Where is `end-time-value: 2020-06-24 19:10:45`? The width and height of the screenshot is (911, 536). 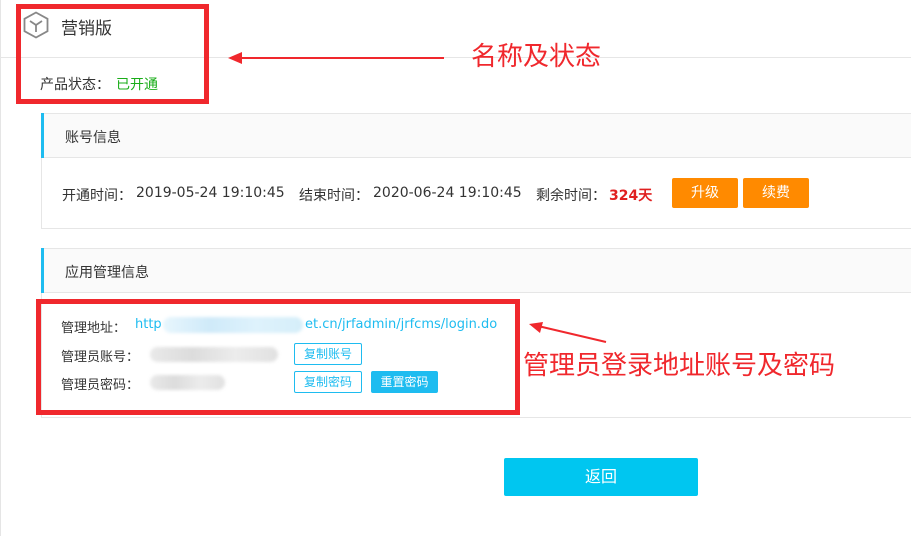
end-time-value: 2020-06-24 19:10:45 is located at coordinates (447, 193).